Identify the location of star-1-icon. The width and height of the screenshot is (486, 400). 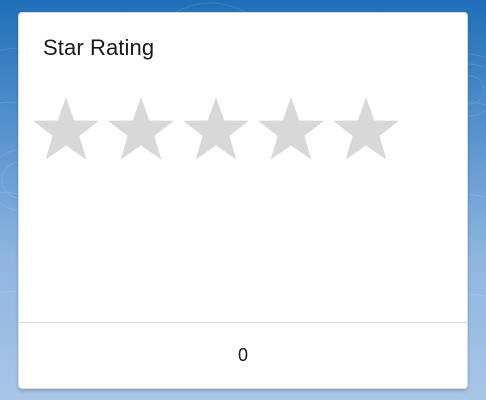
(66, 130).